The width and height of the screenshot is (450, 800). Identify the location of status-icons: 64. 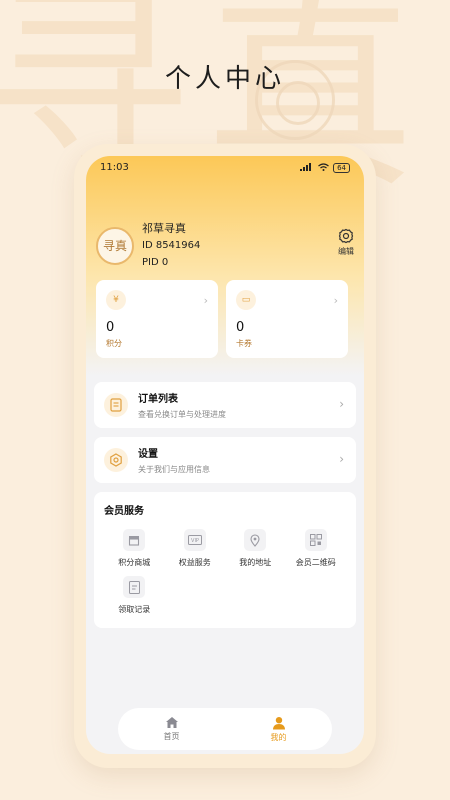
(325, 167).